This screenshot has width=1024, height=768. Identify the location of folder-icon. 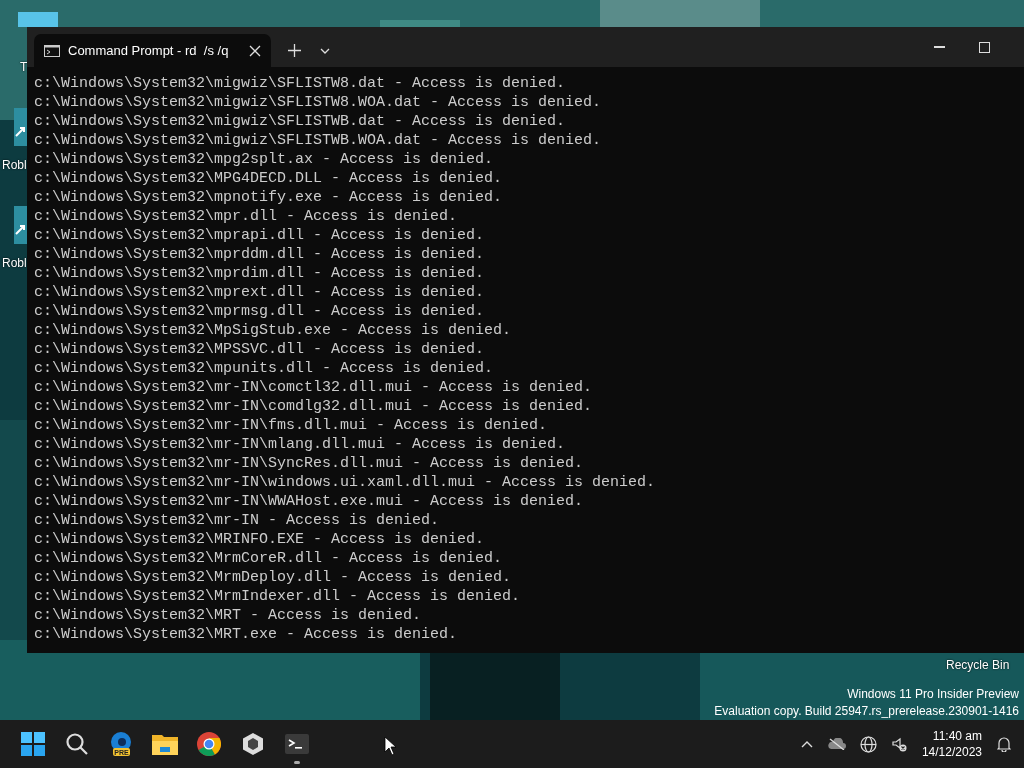
(165, 744).